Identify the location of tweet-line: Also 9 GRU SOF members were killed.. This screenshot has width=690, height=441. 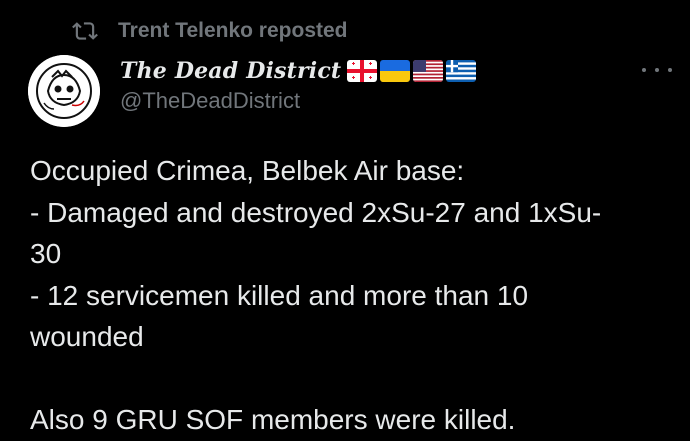
(273, 419).